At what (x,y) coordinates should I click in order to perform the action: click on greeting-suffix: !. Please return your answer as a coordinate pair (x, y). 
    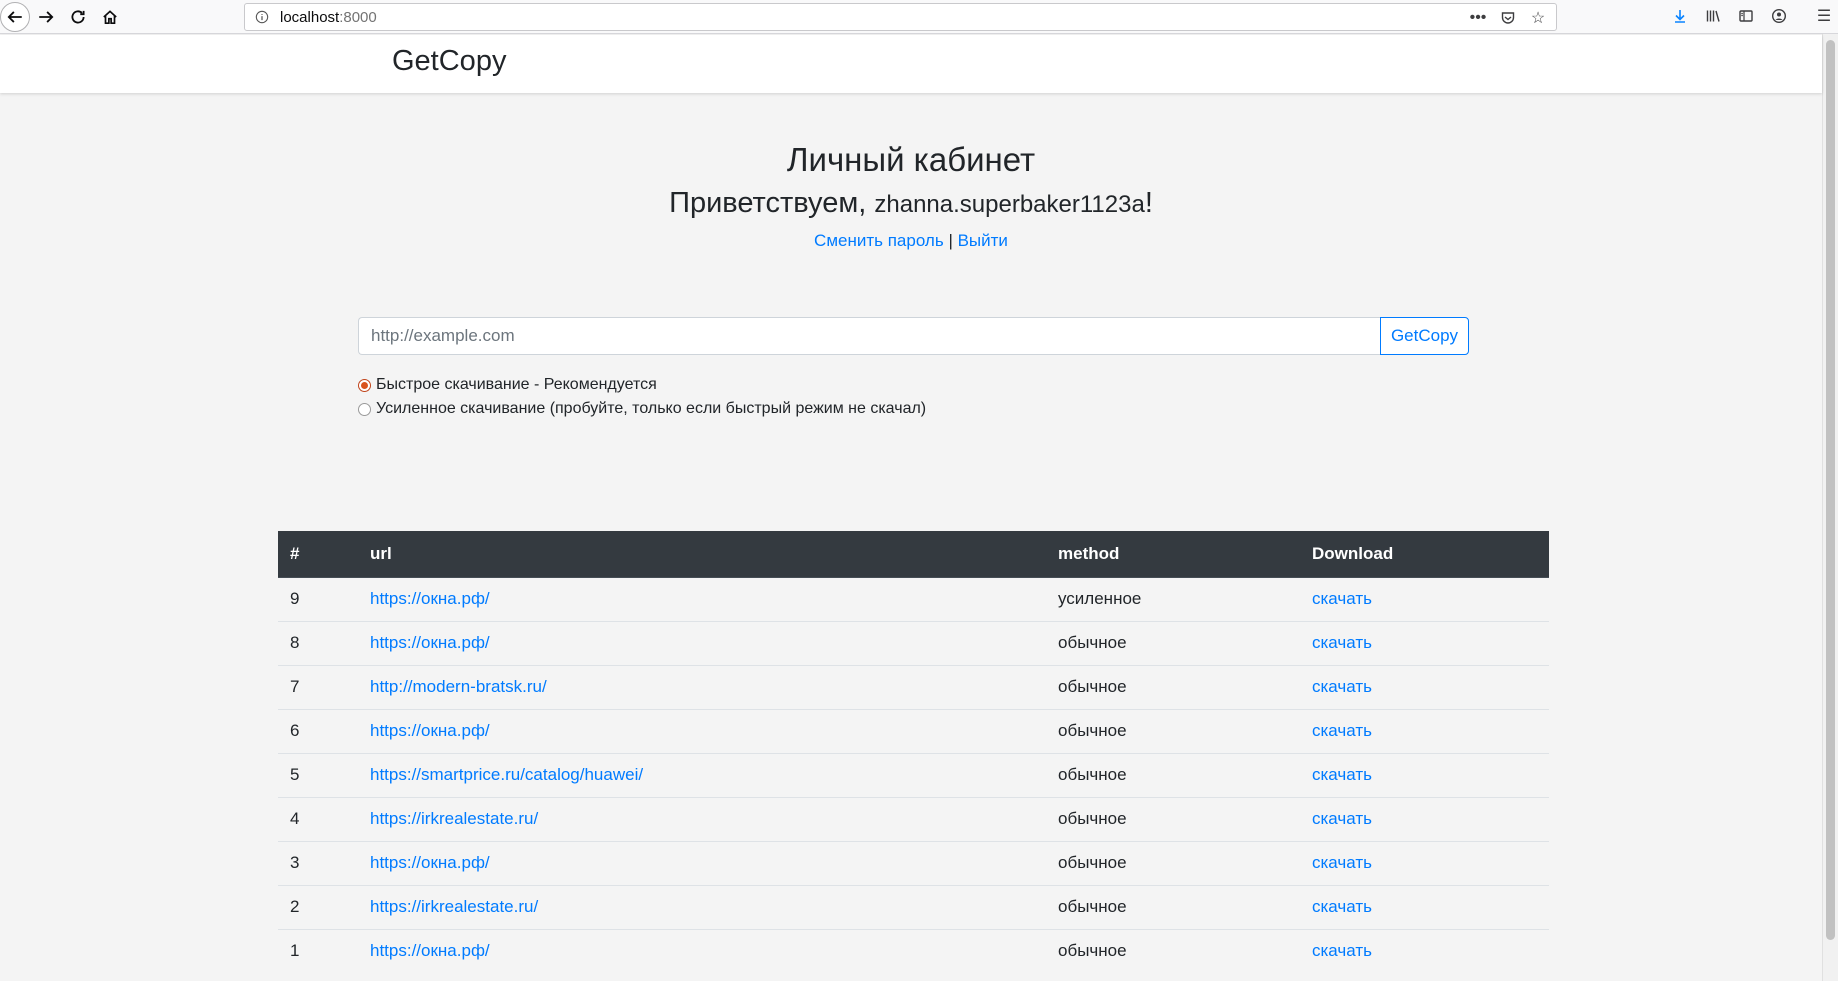
    Looking at the image, I should click on (1148, 203).